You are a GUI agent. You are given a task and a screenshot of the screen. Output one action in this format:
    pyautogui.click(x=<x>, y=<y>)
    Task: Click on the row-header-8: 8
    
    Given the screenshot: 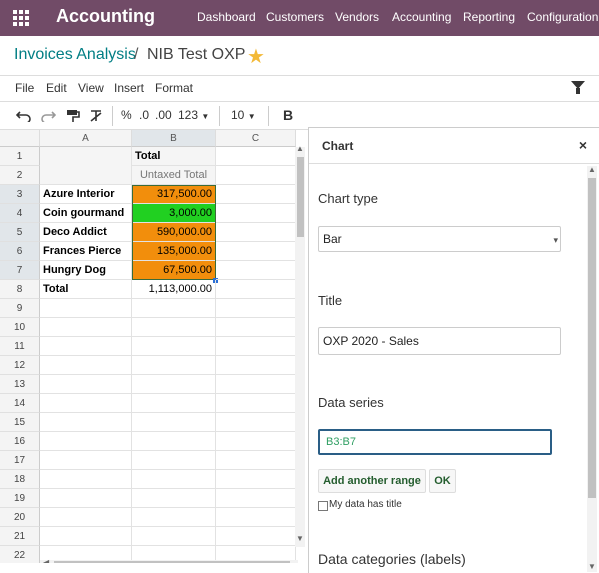 What is the action you would take?
    pyautogui.click(x=20, y=289)
    